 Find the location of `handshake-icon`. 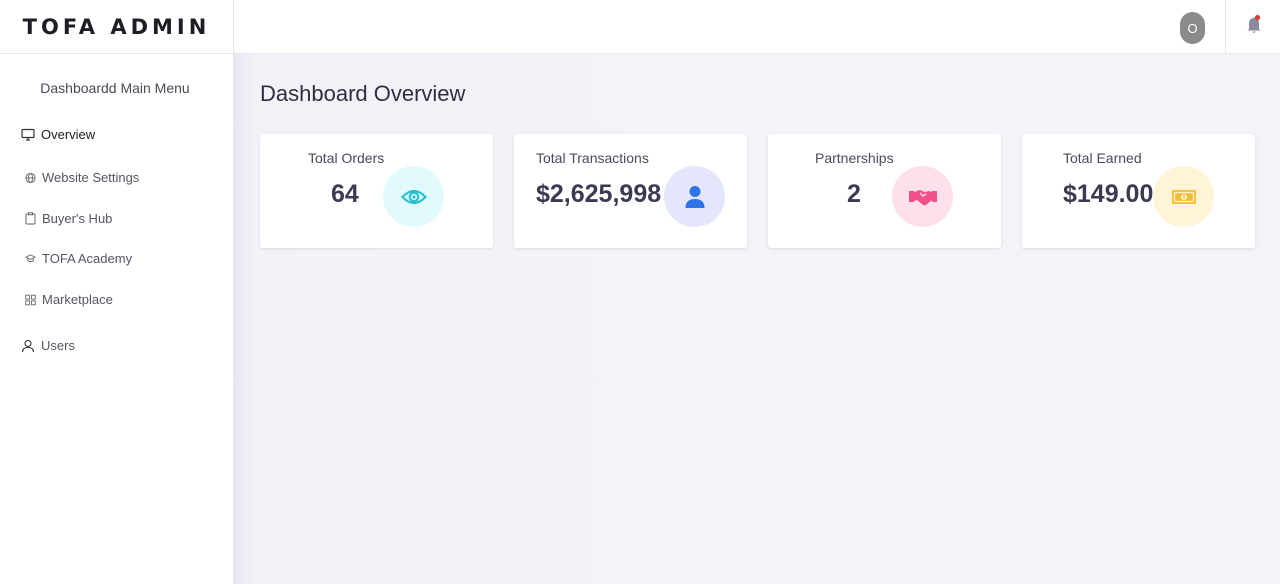

handshake-icon is located at coordinates (922, 196).